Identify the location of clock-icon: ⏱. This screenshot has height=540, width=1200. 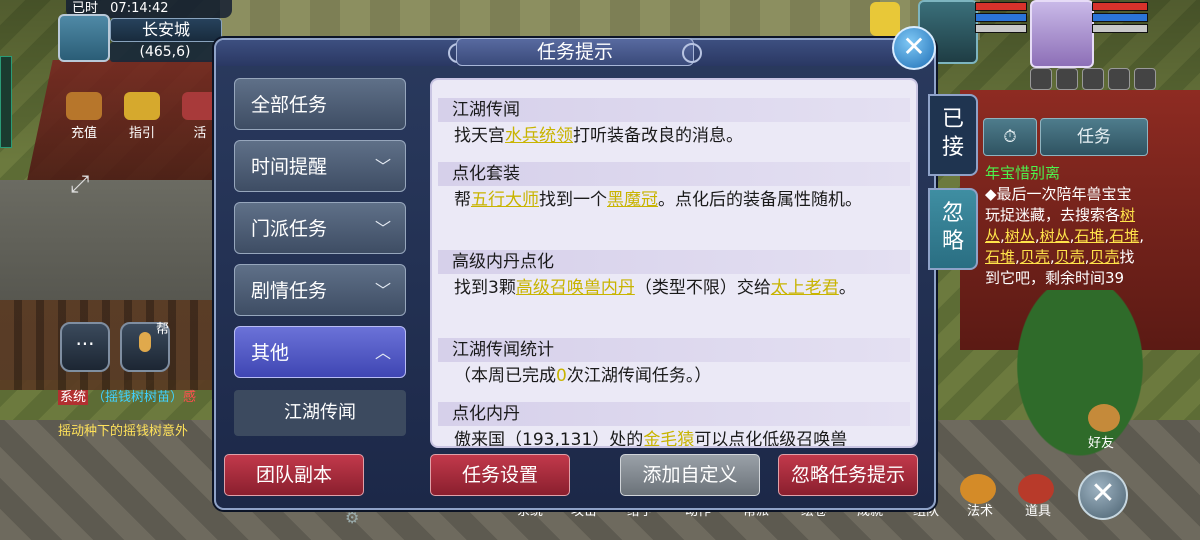
(1010, 137).